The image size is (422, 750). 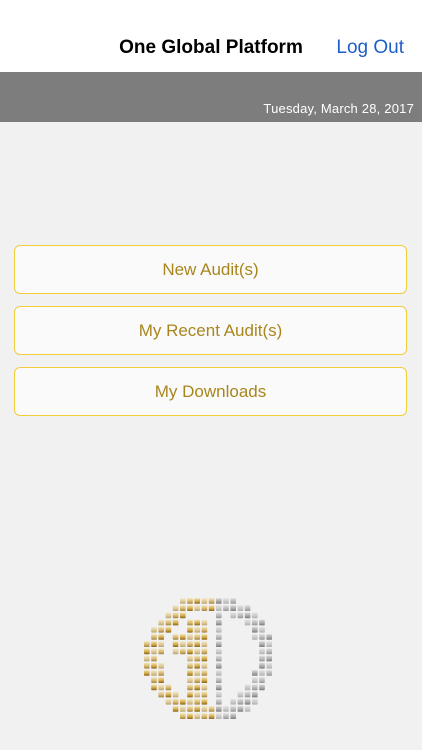 What do you see at coordinates (370, 48) in the screenshot?
I see `log-out-button: Log Out` at bounding box center [370, 48].